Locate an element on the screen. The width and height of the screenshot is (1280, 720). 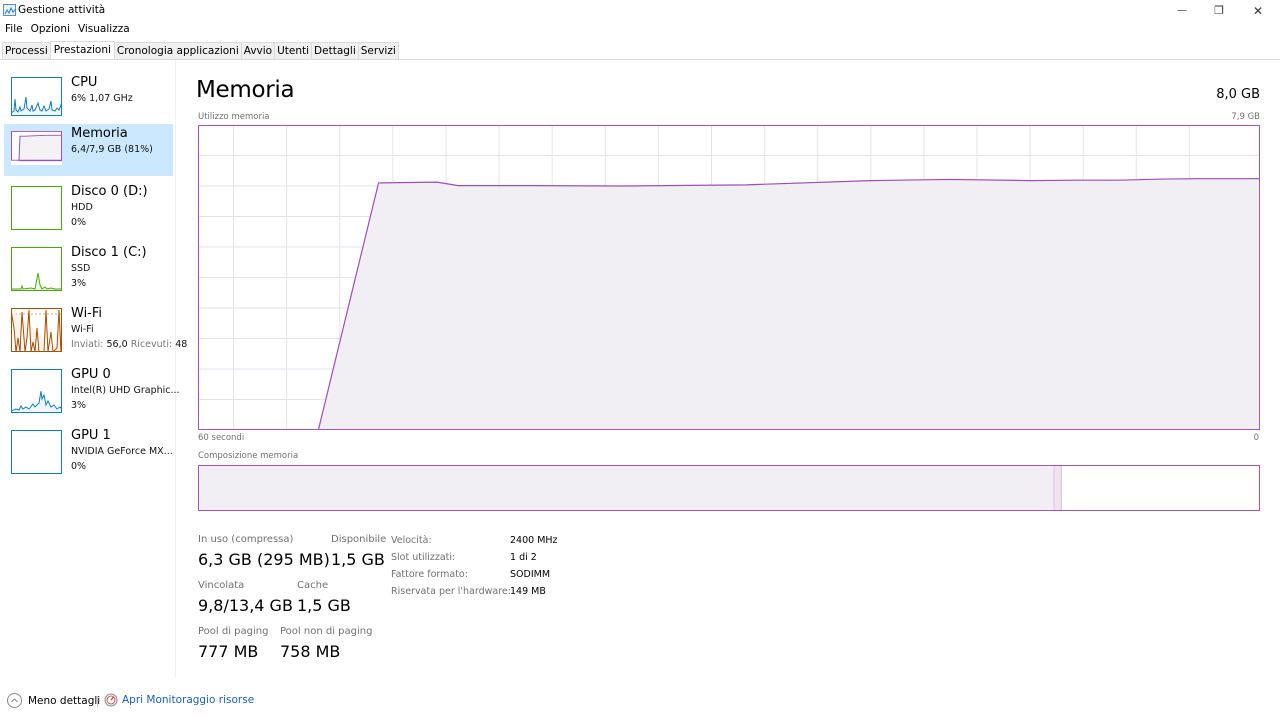
tab-services: Servizi is located at coordinates (378, 50).